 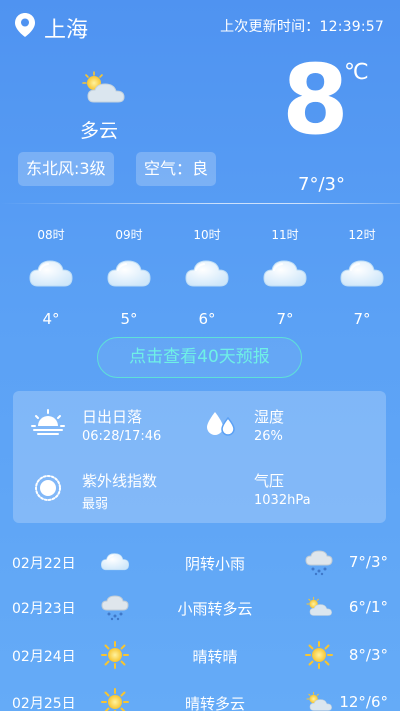 What do you see at coordinates (207, 319) in the screenshot?
I see `hourly-temp: 6°` at bounding box center [207, 319].